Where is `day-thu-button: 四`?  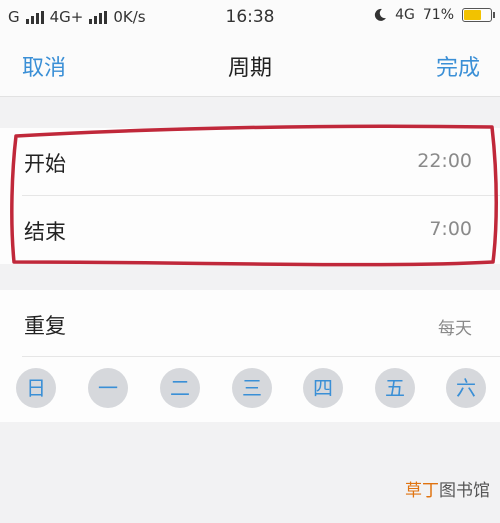
day-thu-button: 四 is located at coordinates (323, 388).